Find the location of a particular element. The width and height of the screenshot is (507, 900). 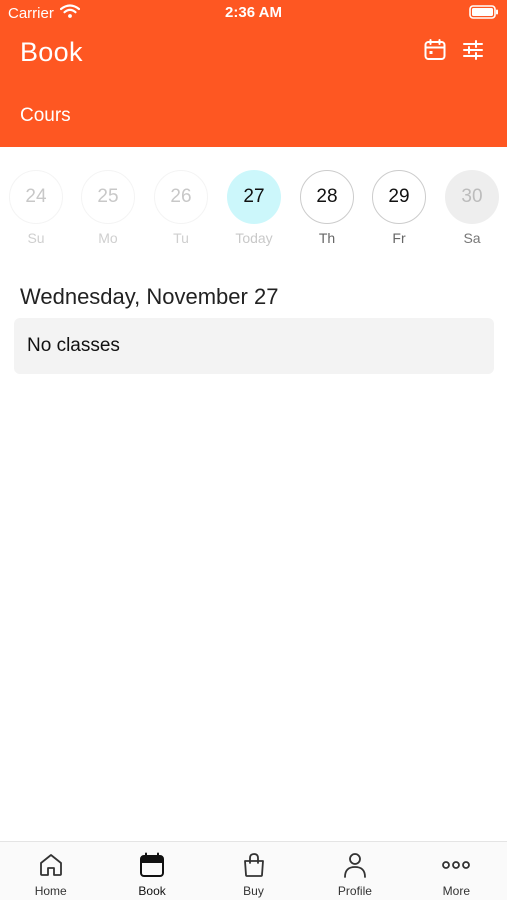

day-saturday: 30 Sa is located at coordinates (472, 208).